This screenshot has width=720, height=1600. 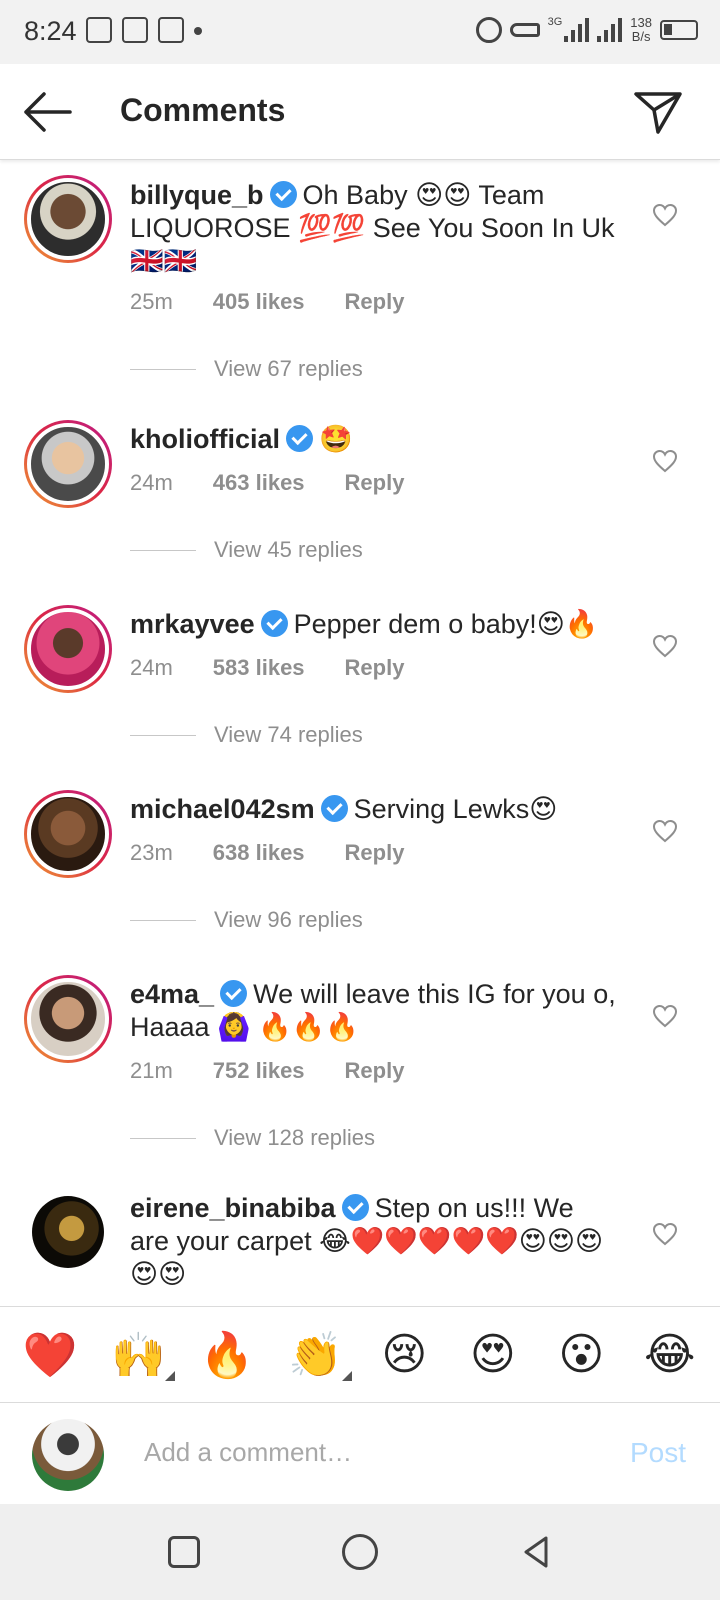 I want to click on reaction-fire-icon: 🔥, so click(x=227, y=1355).